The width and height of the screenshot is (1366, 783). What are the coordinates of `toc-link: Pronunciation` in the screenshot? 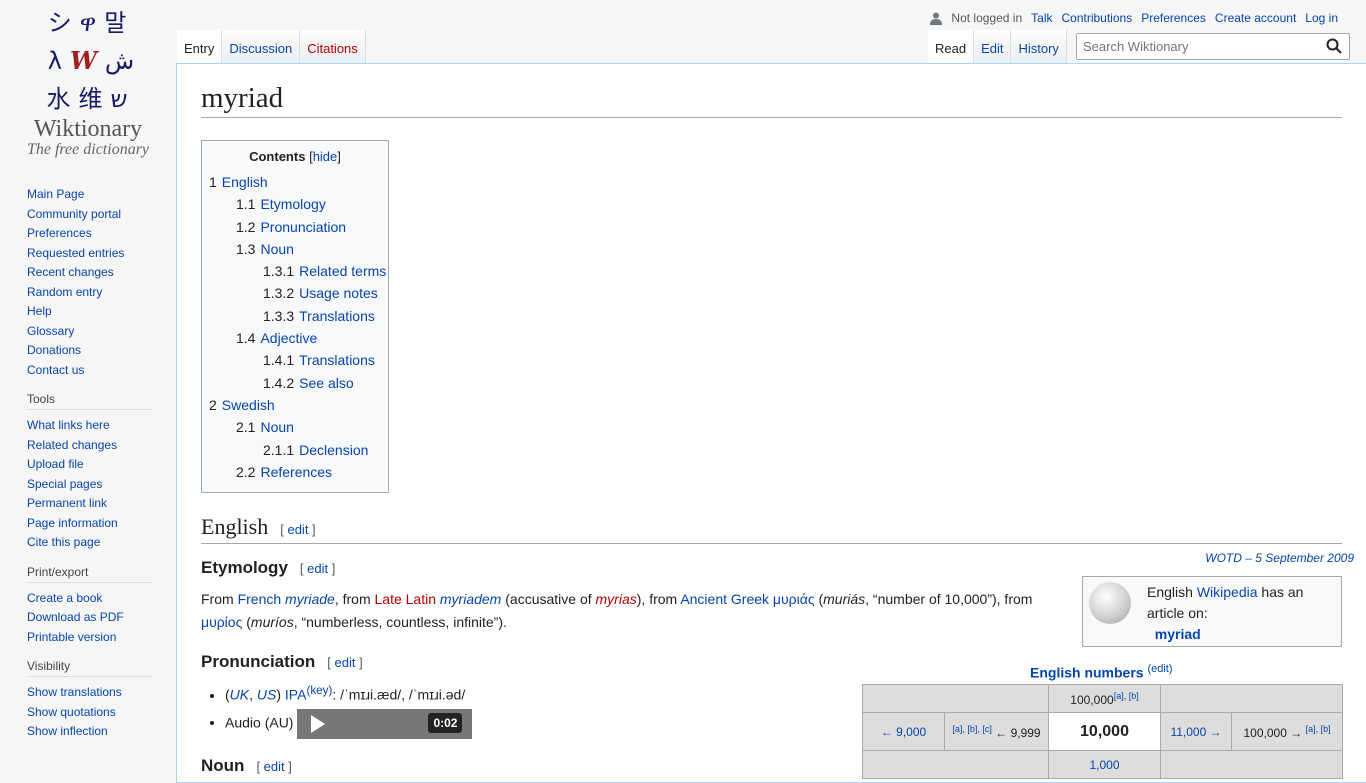 It's located at (303, 227).